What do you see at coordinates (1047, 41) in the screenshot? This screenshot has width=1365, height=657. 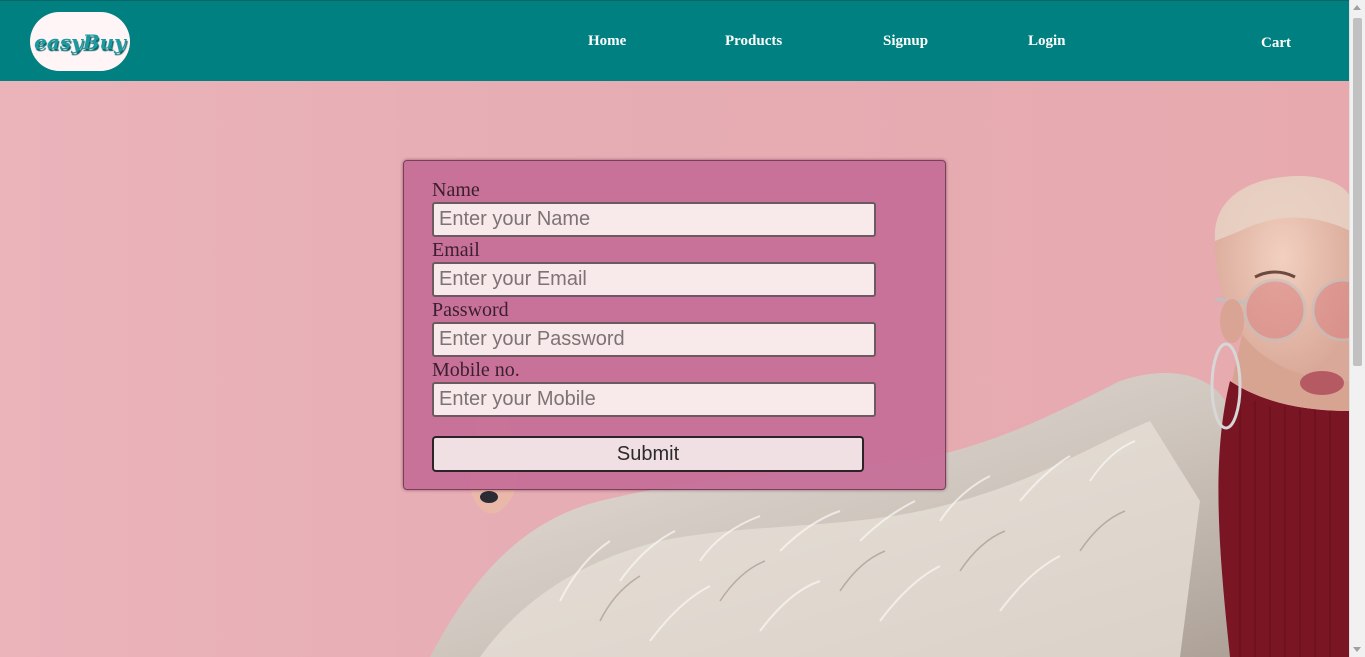 I see `nav-link-login: Login` at bounding box center [1047, 41].